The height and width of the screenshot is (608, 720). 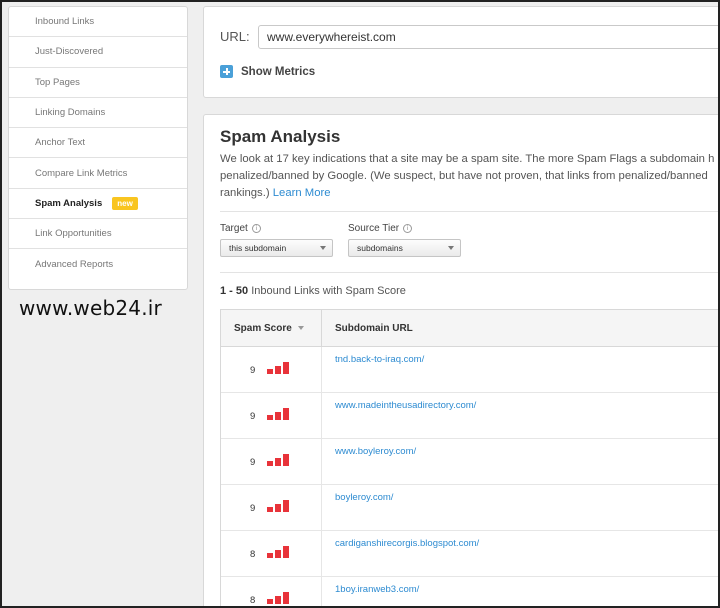 What do you see at coordinates (380, 248) in the screenshot?
I see `source-tier-select-value: subdomains` at bounding box center [380, 248].